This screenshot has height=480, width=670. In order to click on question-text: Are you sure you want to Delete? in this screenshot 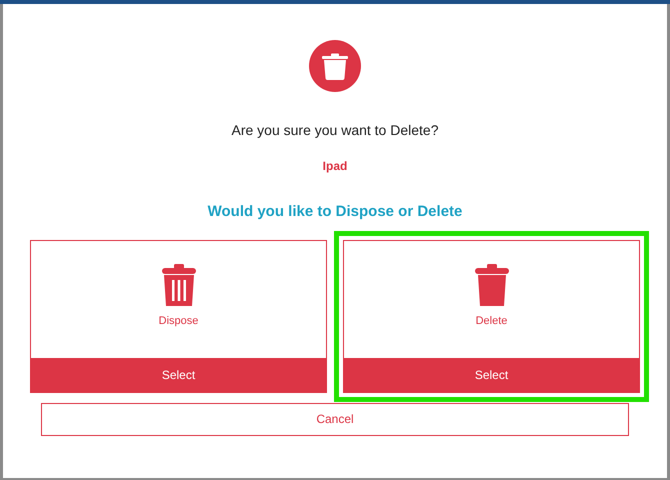, I will do `click(334, 130)`.